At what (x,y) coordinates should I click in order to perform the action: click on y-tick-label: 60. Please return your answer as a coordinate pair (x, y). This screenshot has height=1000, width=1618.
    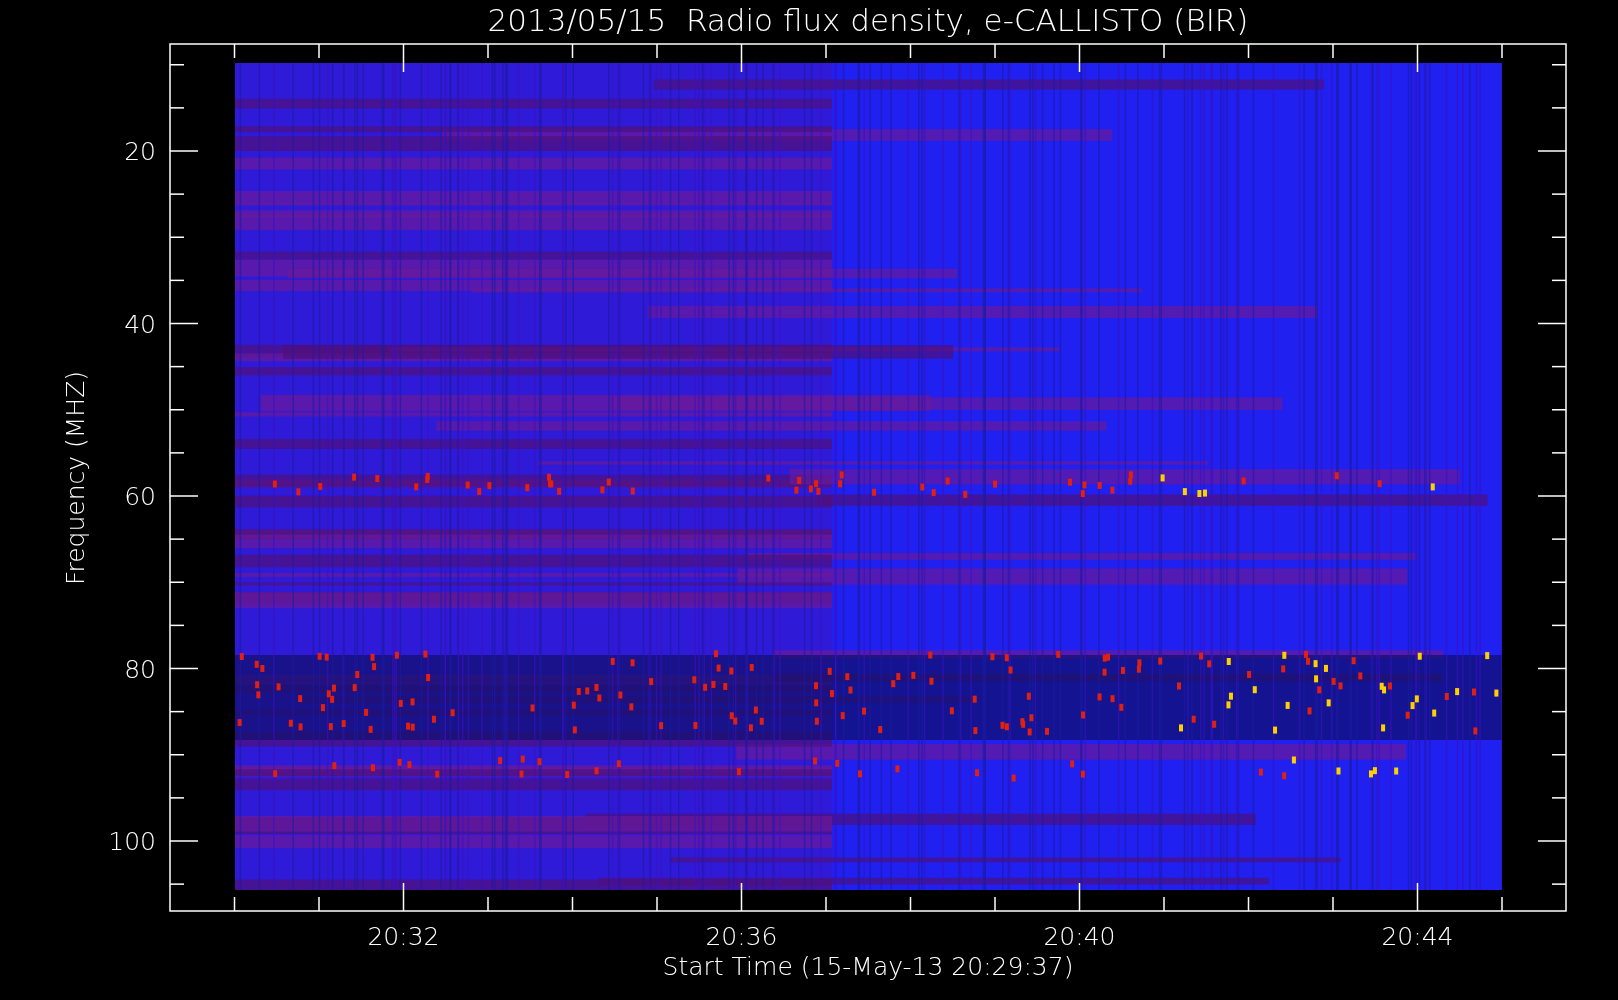
    Looking at the image, I should click on (140, 496).